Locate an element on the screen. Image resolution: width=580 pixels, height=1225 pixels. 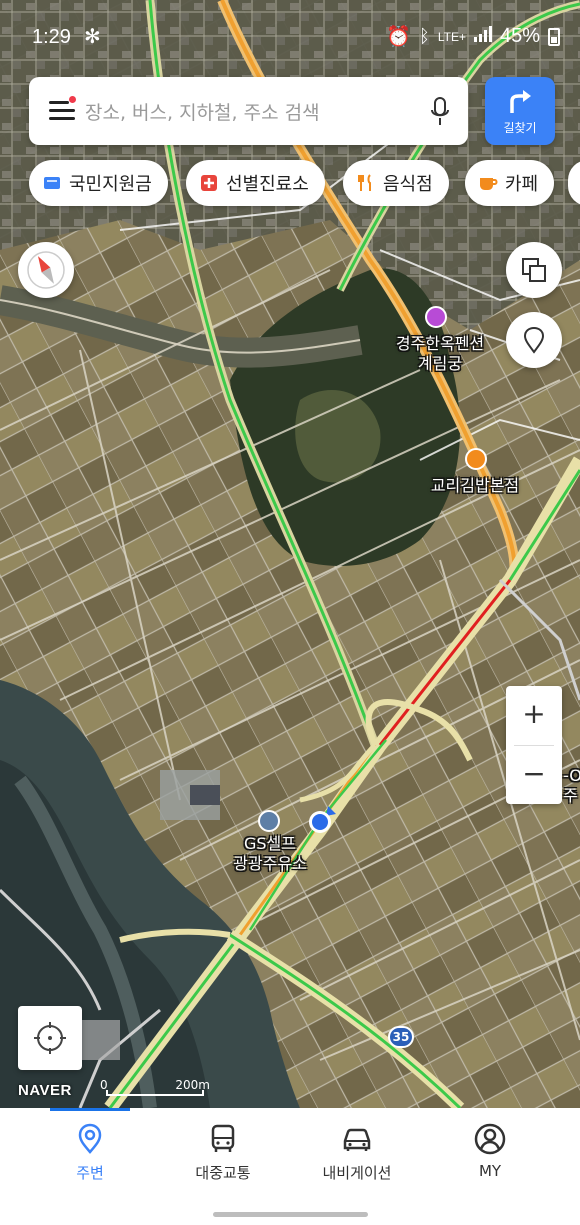
directions-button: 길찾기 is located at coordinates (520, 111).